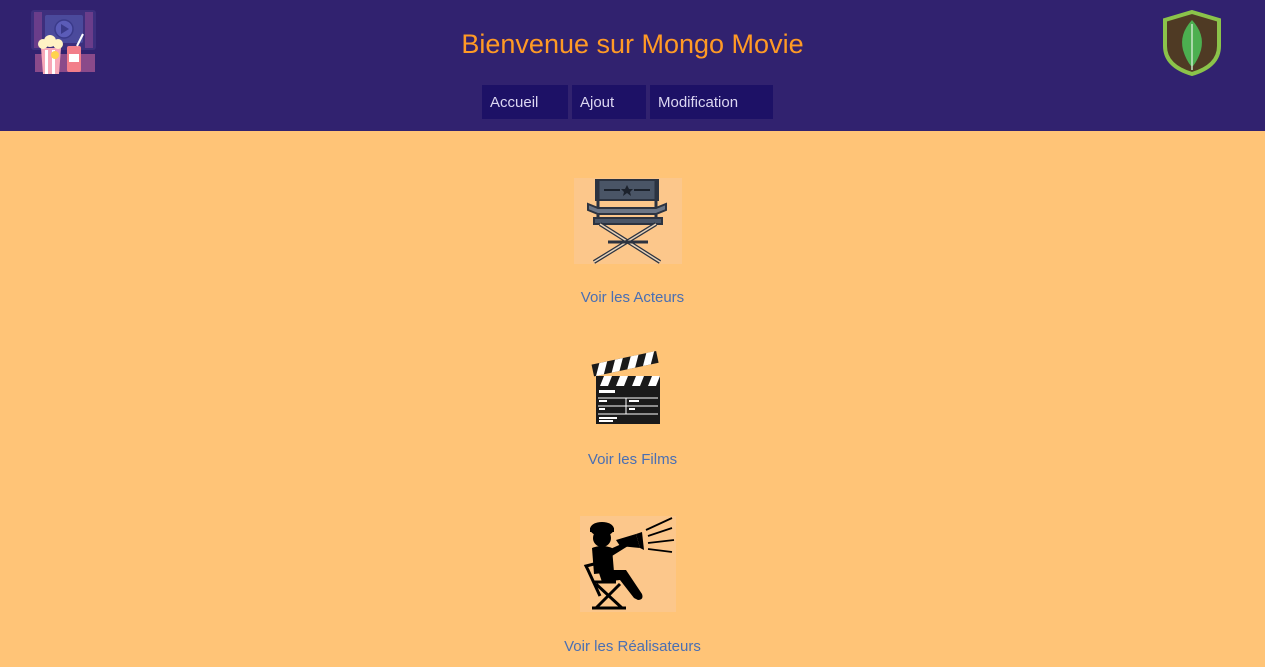  Describe the element at coordinates (1192, 43) in the screenshot. I see `mongodb-leaf-icon` at that location.